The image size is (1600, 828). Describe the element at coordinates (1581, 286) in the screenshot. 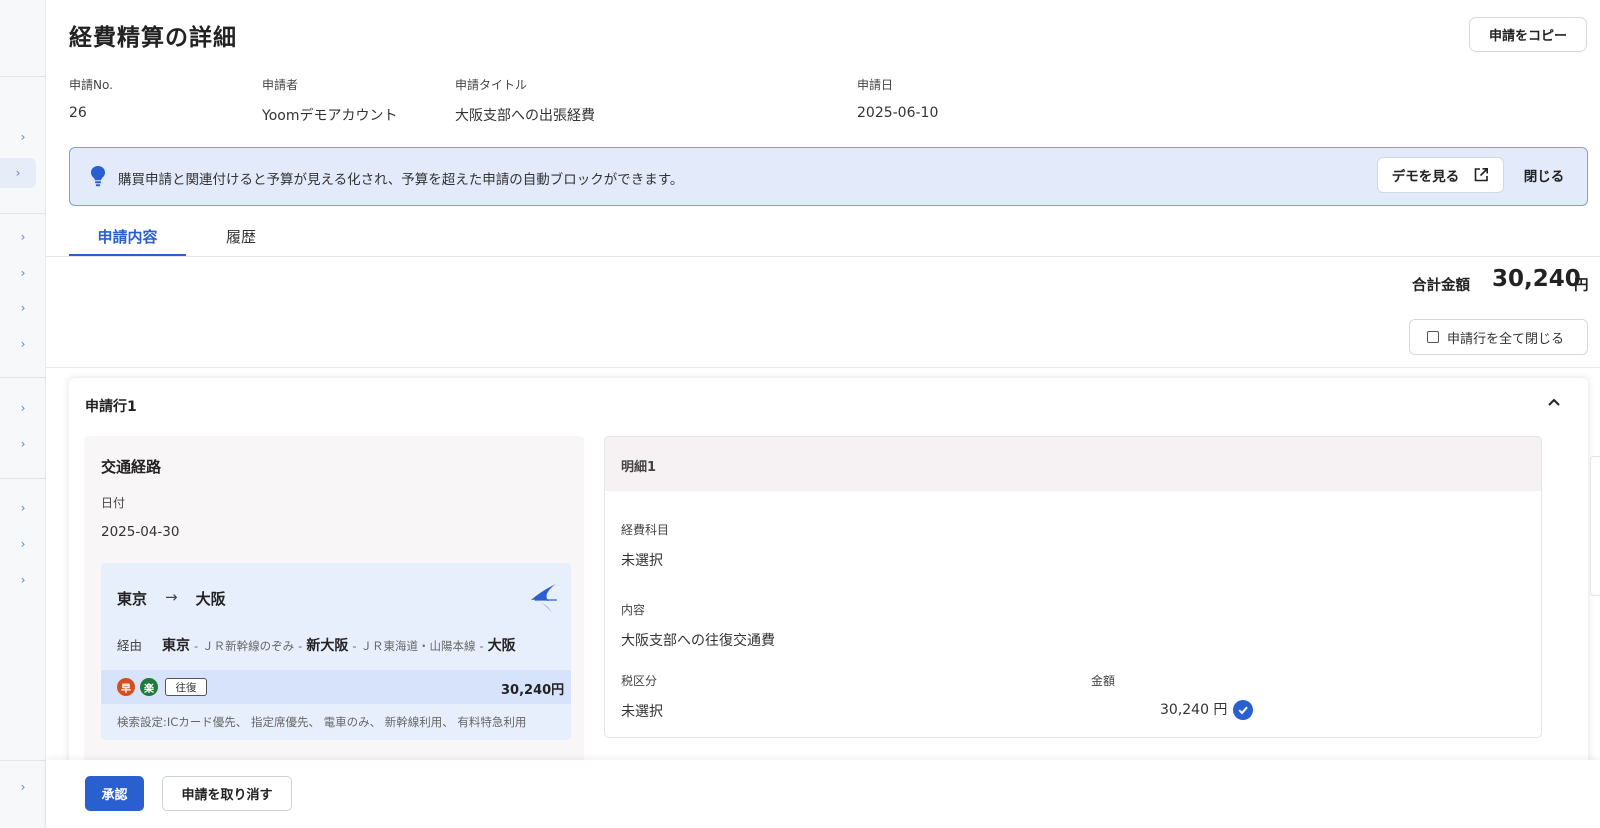

I see `total-amount-unit: 円` at that location.